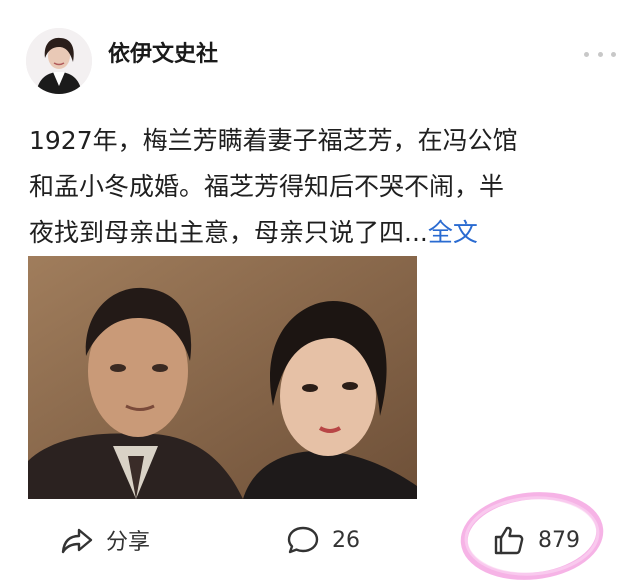  What do you see at coordinates (346, 540) in the screenshot?
I see `comment-count: 26` at bounding box center [346, 540].